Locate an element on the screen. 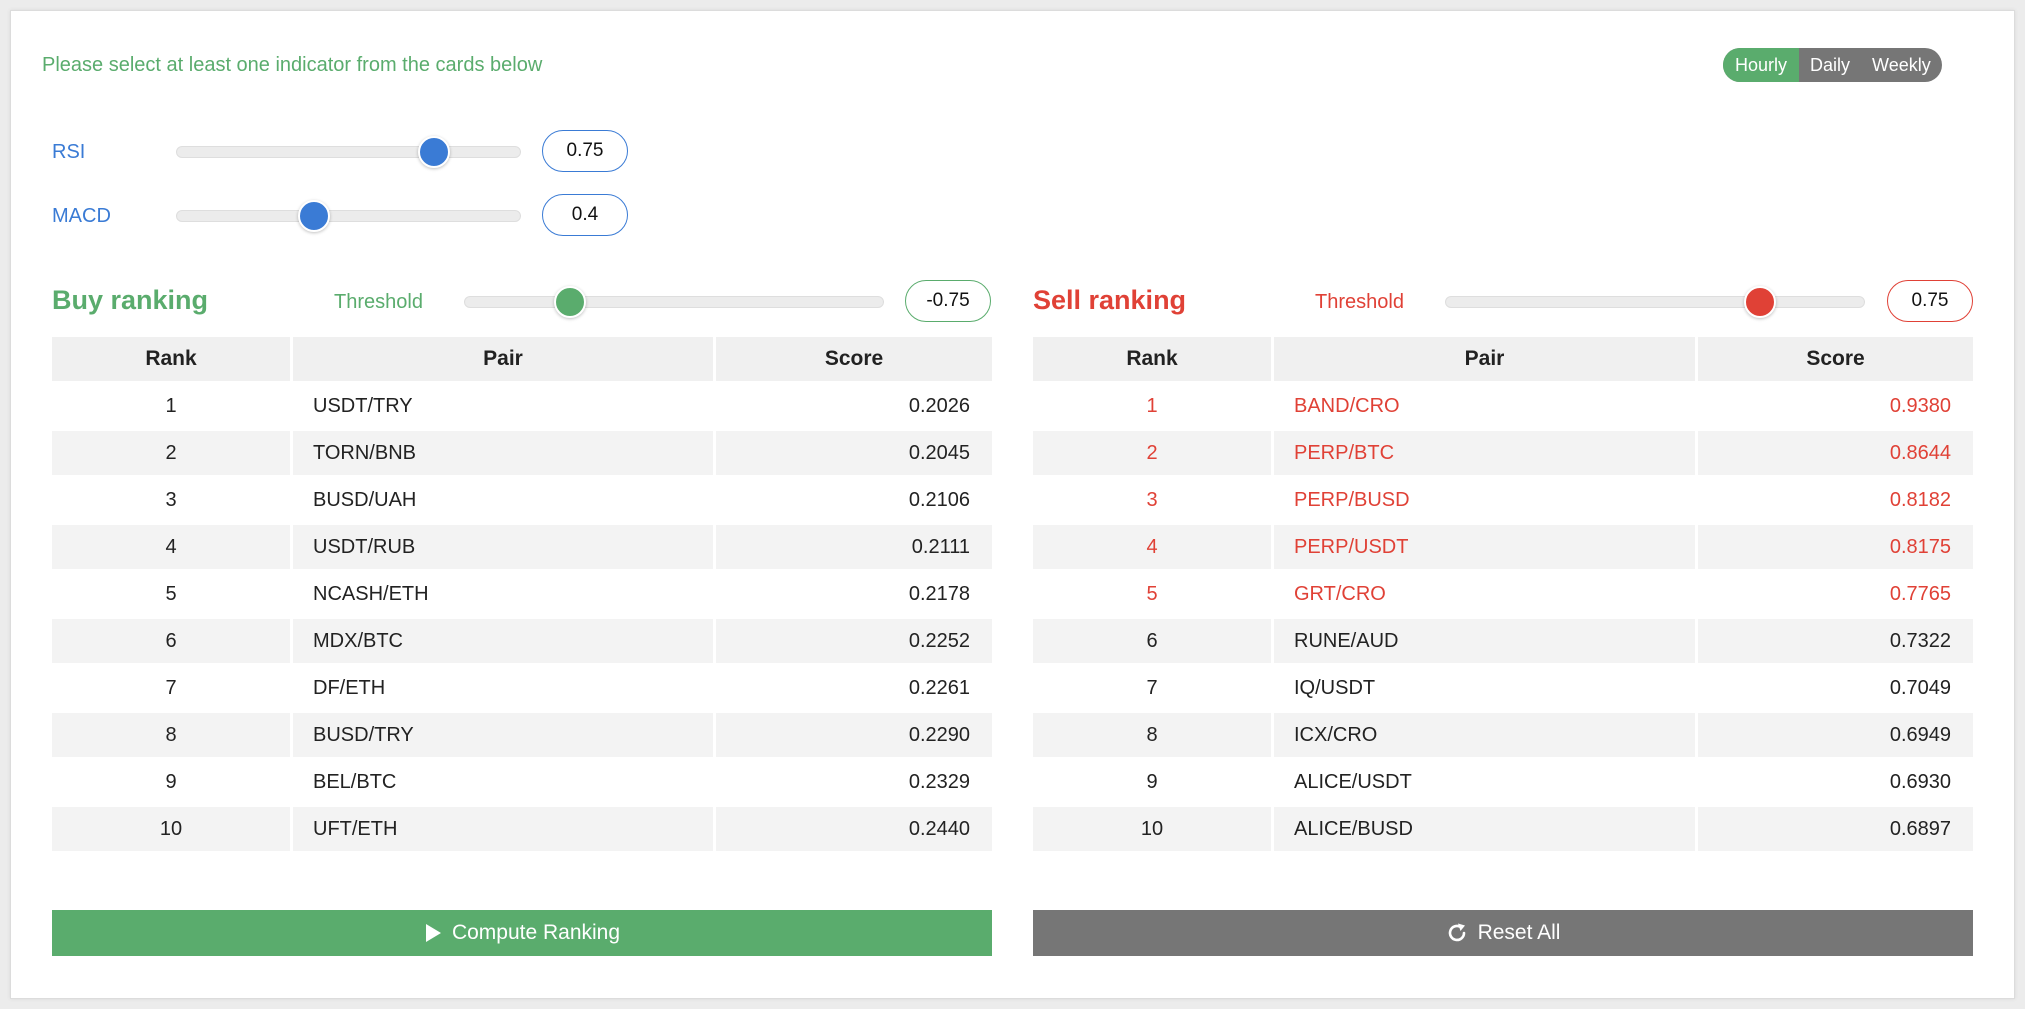  sell-ranking-title: Sell ranking is located at coordinates (1110, 300).